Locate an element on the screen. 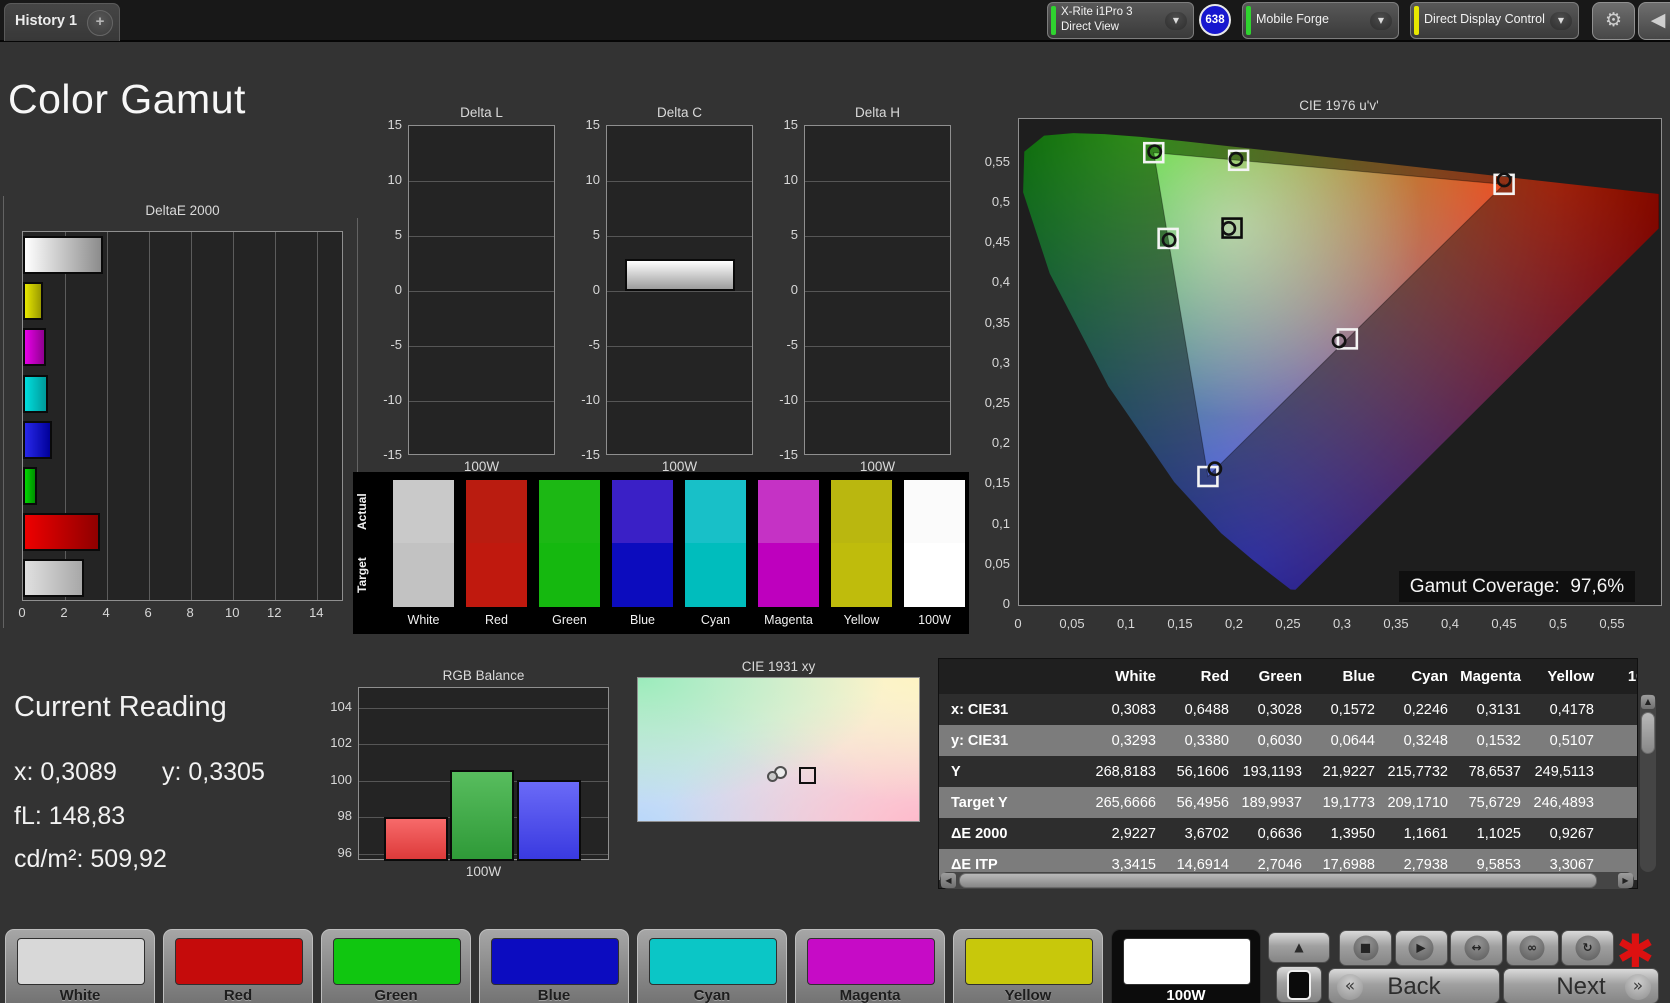  window-icon is located at coordinates (1299, 984).